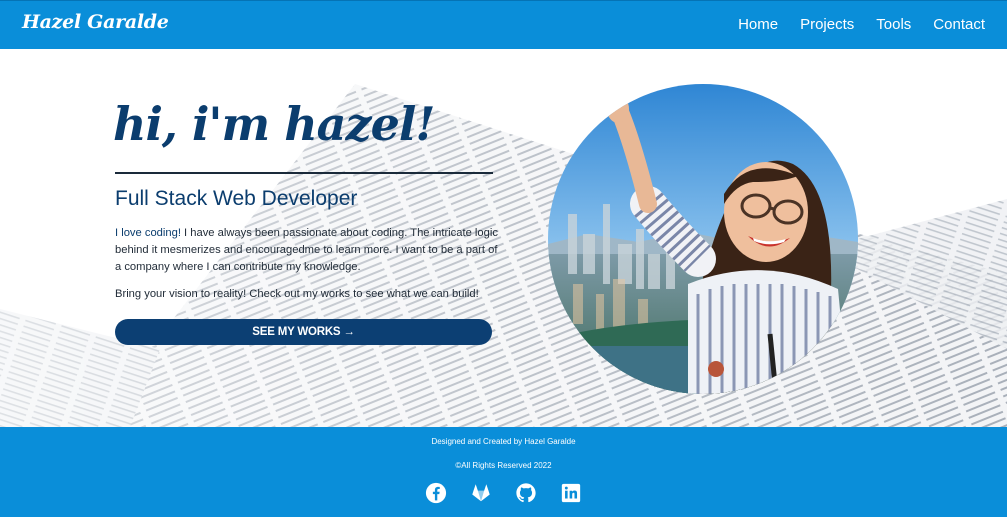 The height and width of the screenshot is (517, 1007). What do you see at coordinates (274, 124) in the screenshot?
I see `hero-title: hi, i'm hazel!` at bounding box center [274, 124].